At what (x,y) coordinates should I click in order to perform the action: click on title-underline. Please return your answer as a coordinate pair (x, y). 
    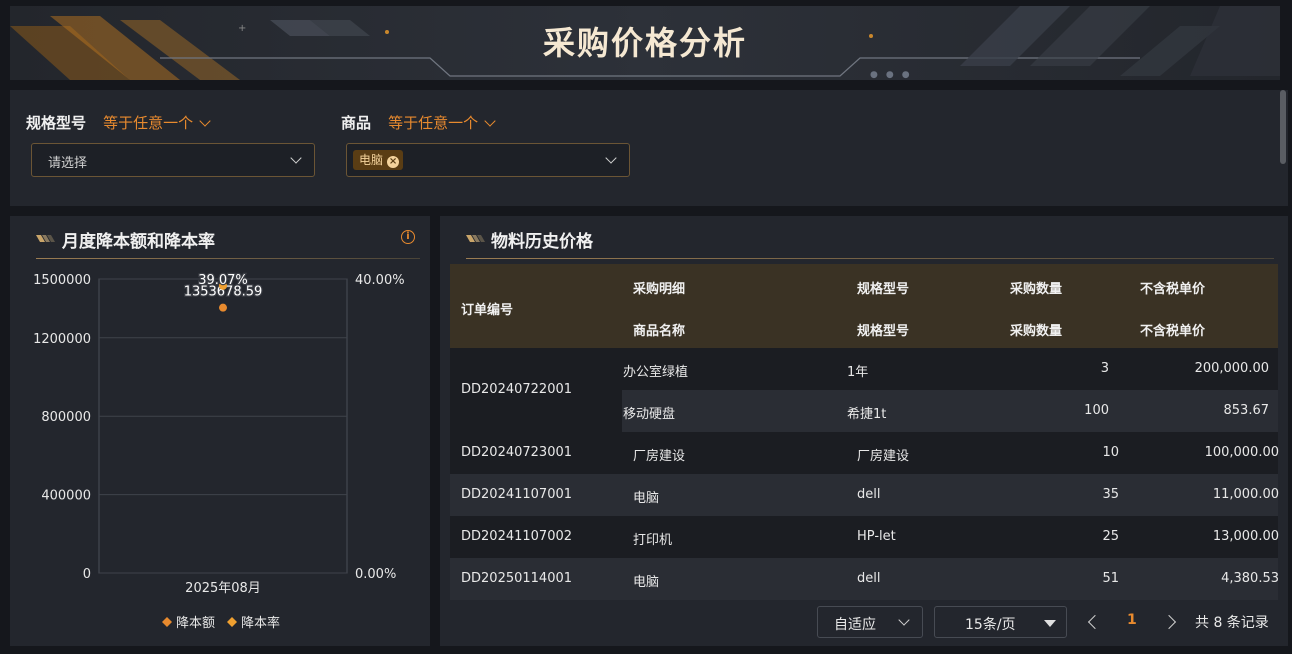
    Looking at the image, I should click on (870, 258).